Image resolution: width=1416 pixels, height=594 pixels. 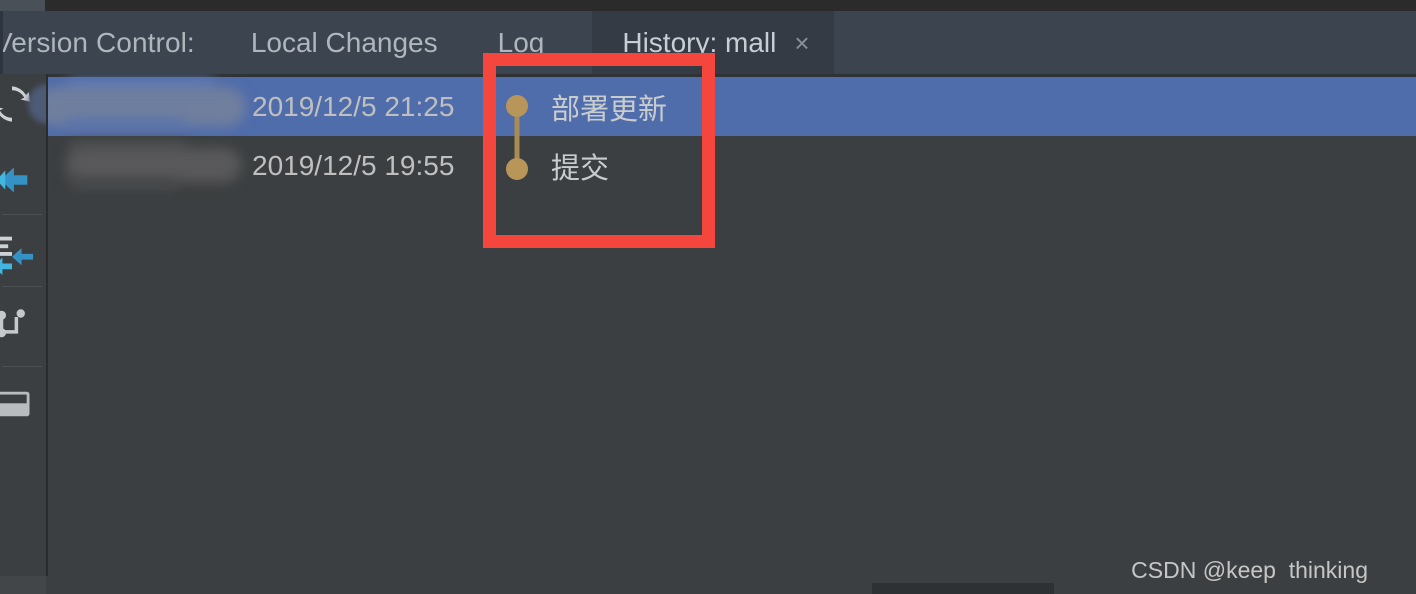 I want to click on tool-window-title: Version Control:, so click(x=97, y=42).